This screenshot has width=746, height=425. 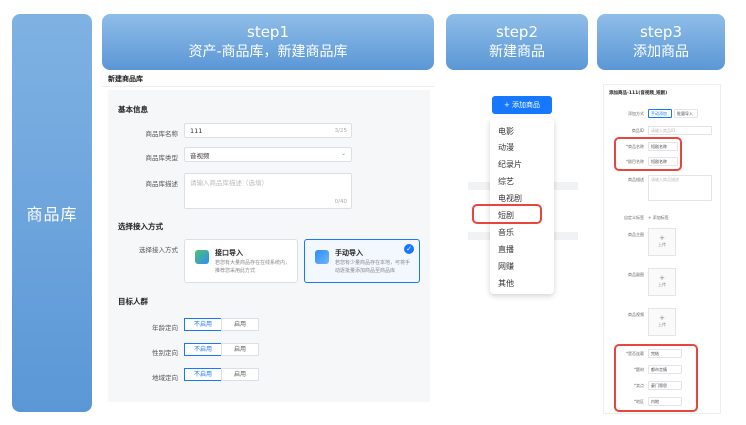 I want to click on card-api-desc: 若您有大量商品存在在线系统内，推荐您采用此方式, so click(x=253, y=267).